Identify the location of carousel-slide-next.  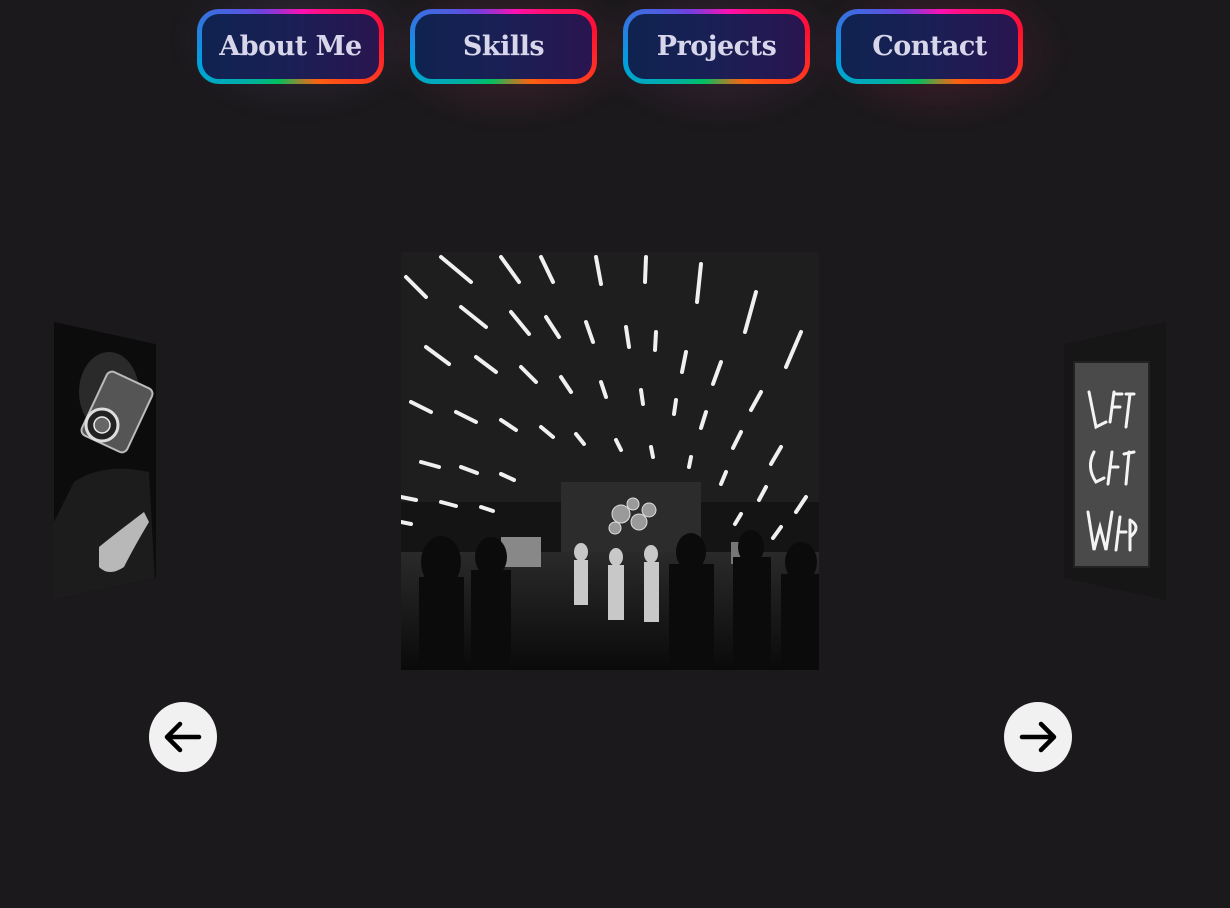
(1115, 461).